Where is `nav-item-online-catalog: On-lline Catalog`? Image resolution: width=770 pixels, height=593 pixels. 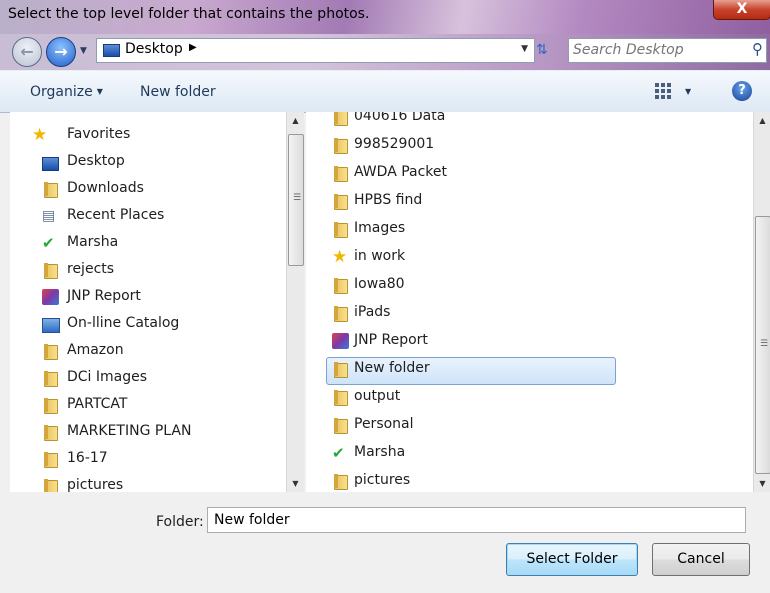
nav-item-online-catalog: On-lline Catalog is located at coordinates (148, 324).